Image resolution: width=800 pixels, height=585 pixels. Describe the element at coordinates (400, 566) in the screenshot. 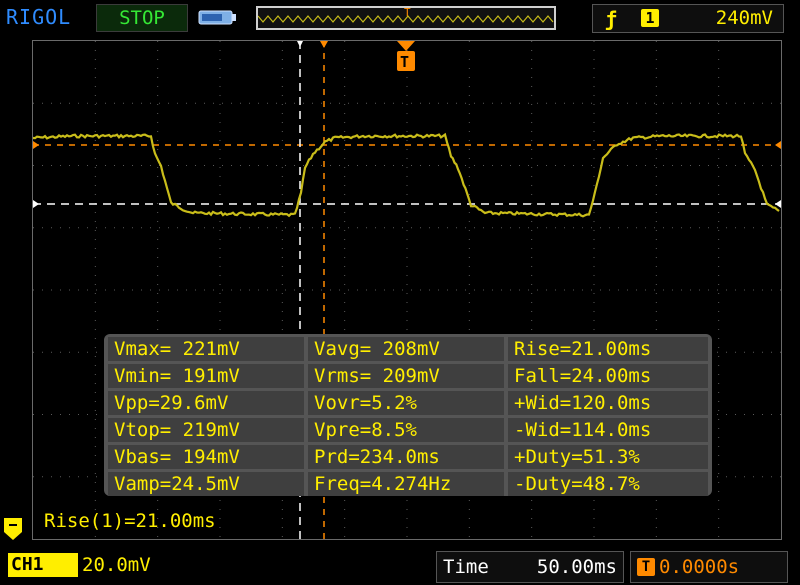

I see `bottom-status-bar: CH1 20.0mV Time 50.00ms T 0.0000s` at that location.